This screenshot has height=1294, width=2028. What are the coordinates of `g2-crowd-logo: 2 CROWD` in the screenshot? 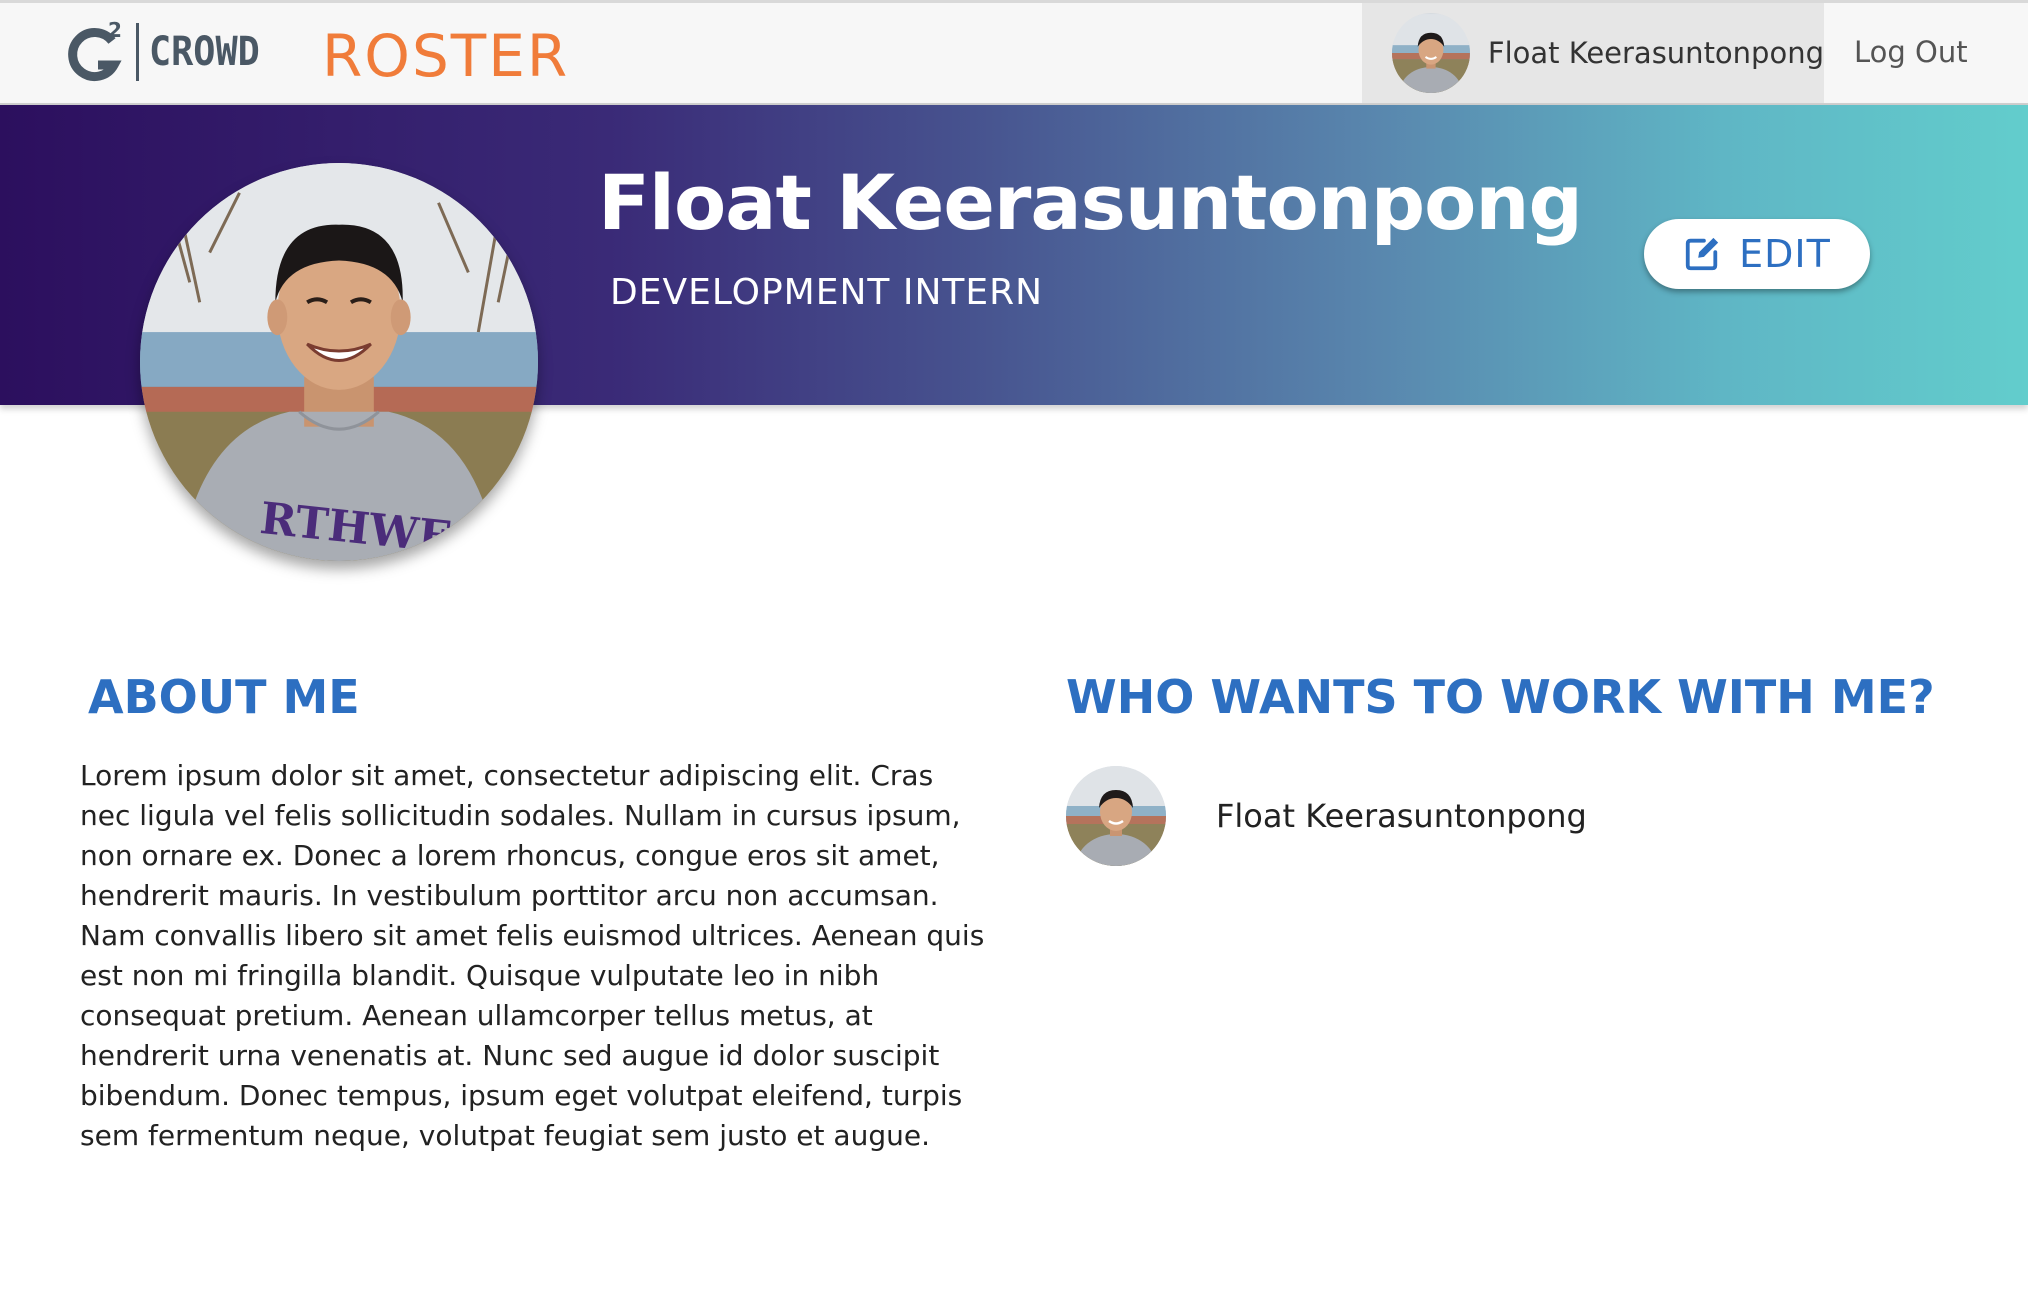 It's located at (167, 52).